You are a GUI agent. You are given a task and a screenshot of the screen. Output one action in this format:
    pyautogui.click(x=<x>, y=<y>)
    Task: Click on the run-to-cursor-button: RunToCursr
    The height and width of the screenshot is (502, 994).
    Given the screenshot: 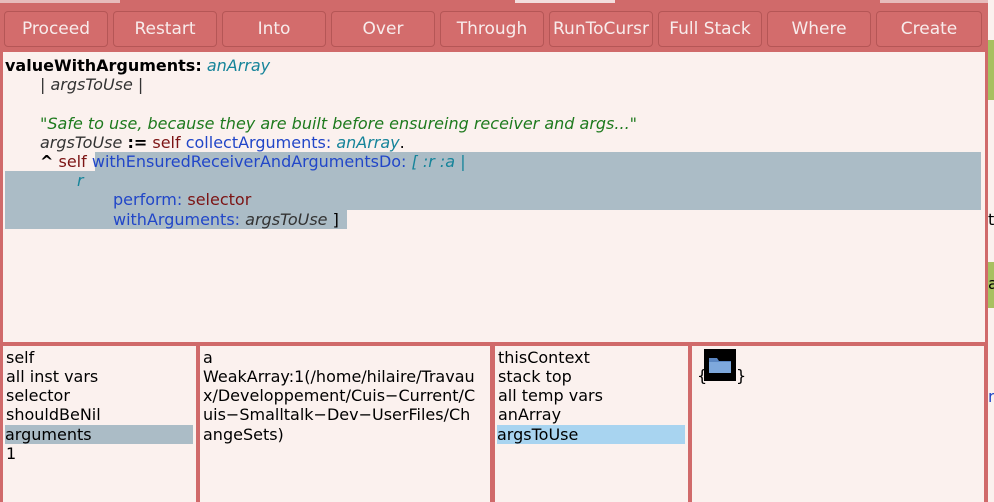 What is the action you would take?
    pyautogui.click(x=601, y=29)
    